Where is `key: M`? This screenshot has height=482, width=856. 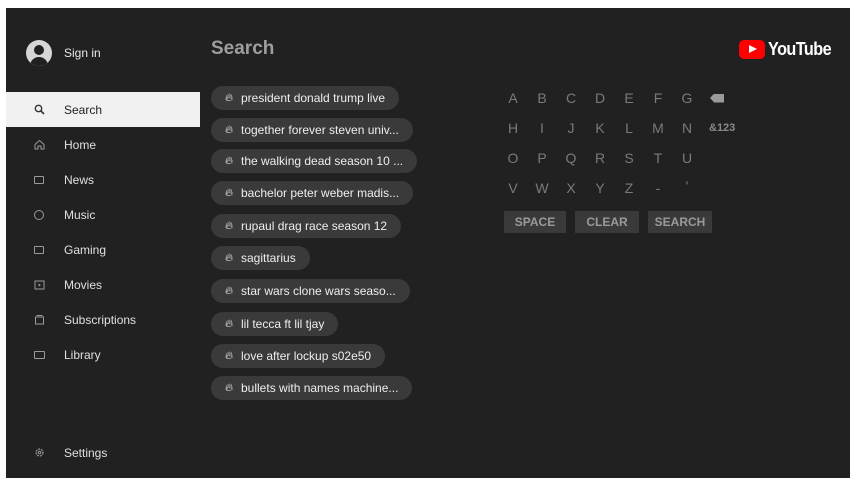 key: M is located at coordinates (658, 128).